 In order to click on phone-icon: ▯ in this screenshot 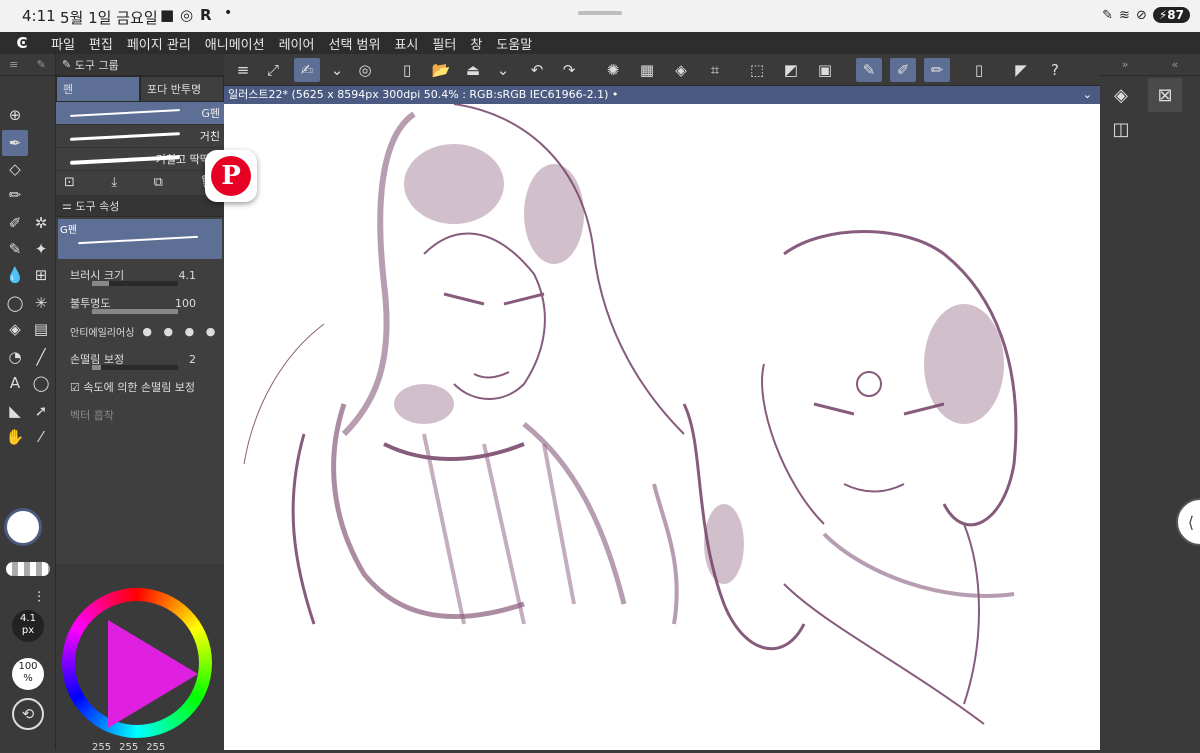, I will do `click(979, 70)`.